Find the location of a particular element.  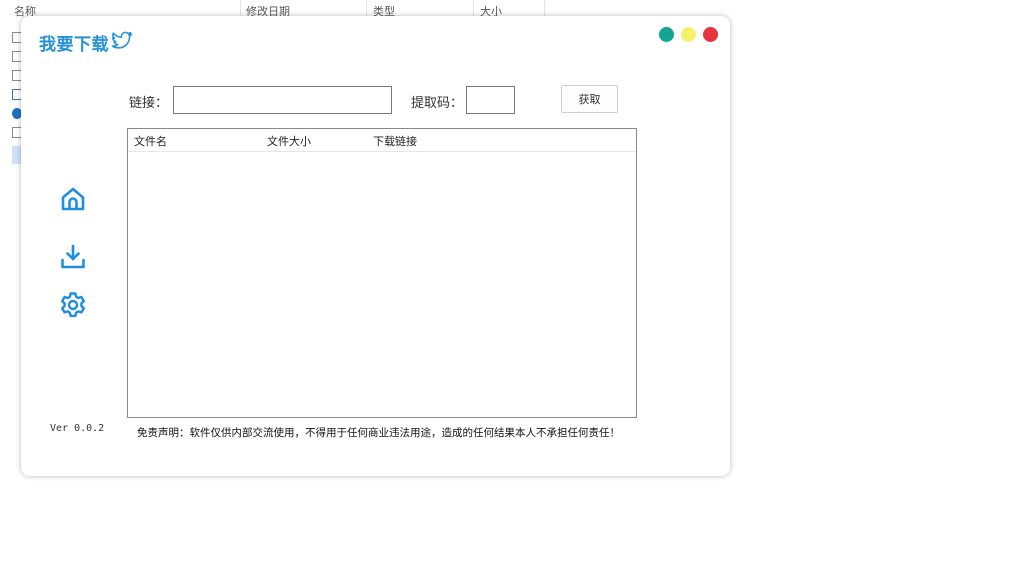

download-icon is located at coordinates (73, 257).